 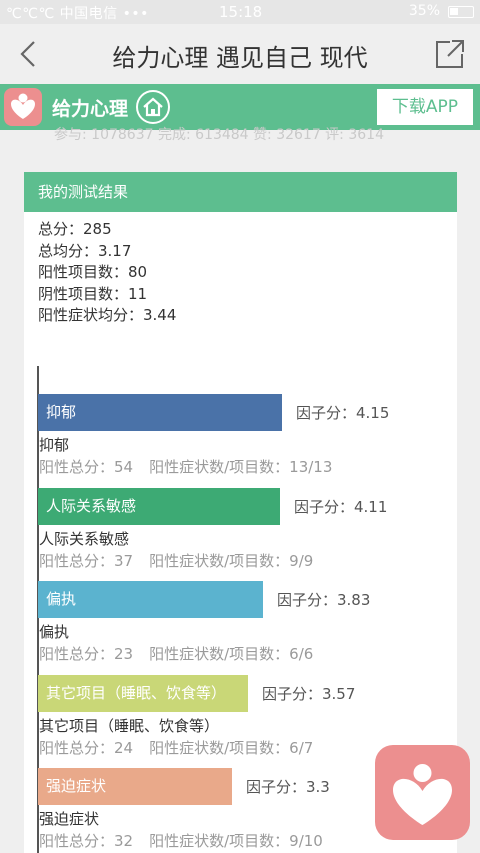 What do you see at coordinates (231, 747) in the screenshot?
I see `positive-ratio: 阳性症状数/项目数：6/7` at bounding box center [231, 747].